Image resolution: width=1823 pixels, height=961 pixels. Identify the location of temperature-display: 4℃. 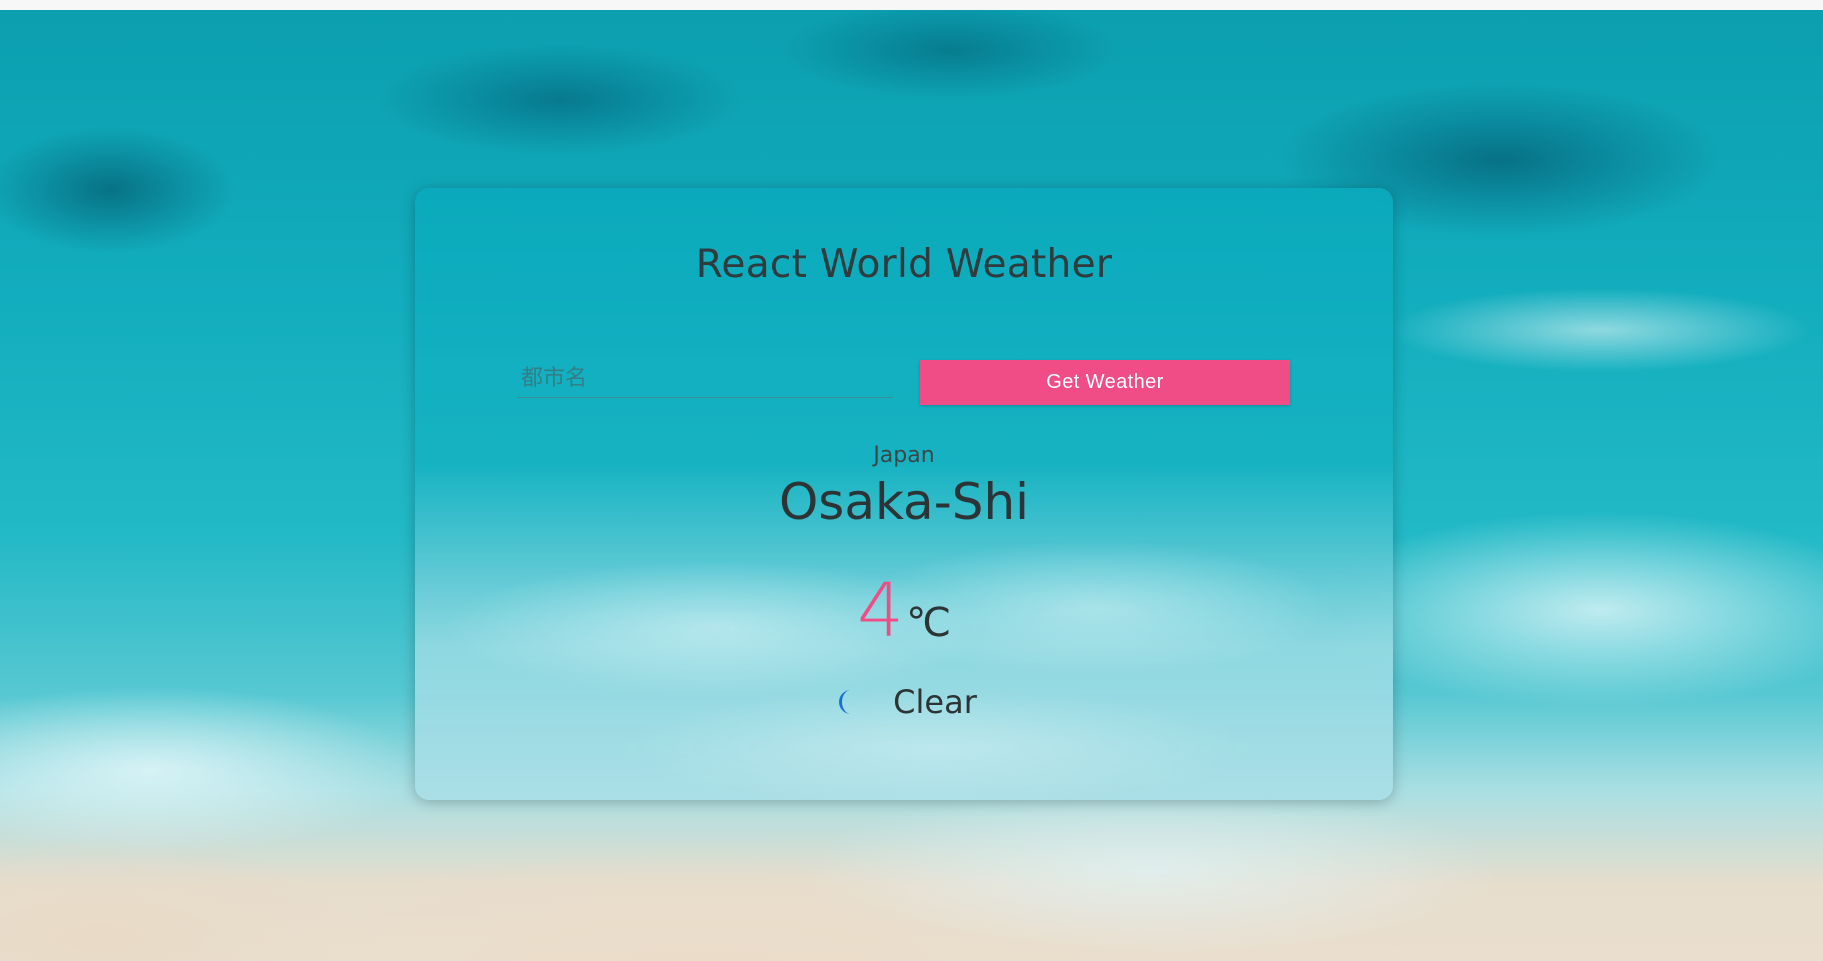
(904, 611).